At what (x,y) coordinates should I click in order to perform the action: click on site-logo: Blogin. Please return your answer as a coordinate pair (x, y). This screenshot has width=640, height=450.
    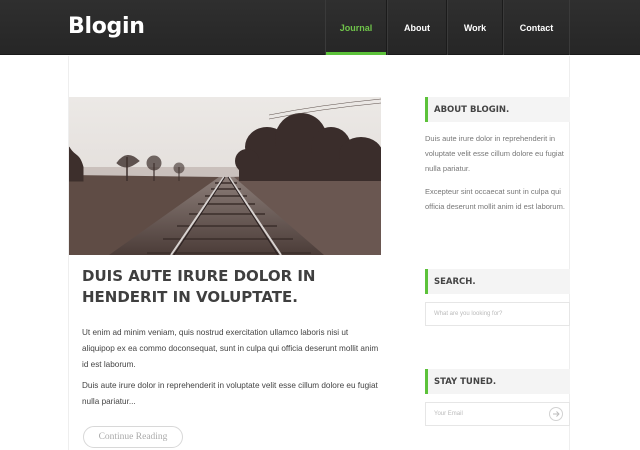
    Looking at the image, I should click on (106, 26).